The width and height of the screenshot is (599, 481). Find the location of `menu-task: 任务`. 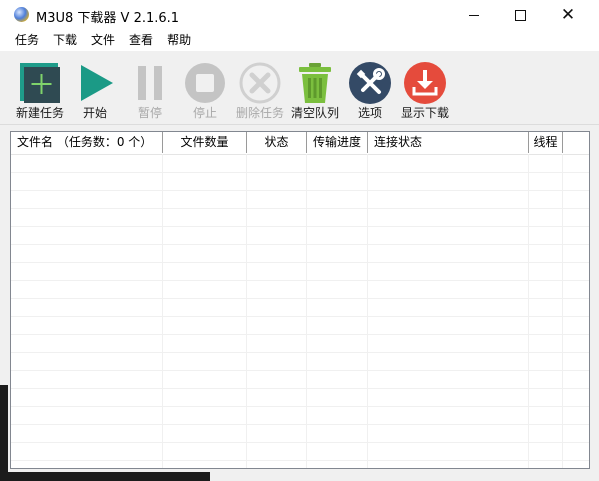

menu-task: 任务 is located at coordinates (27, 40).